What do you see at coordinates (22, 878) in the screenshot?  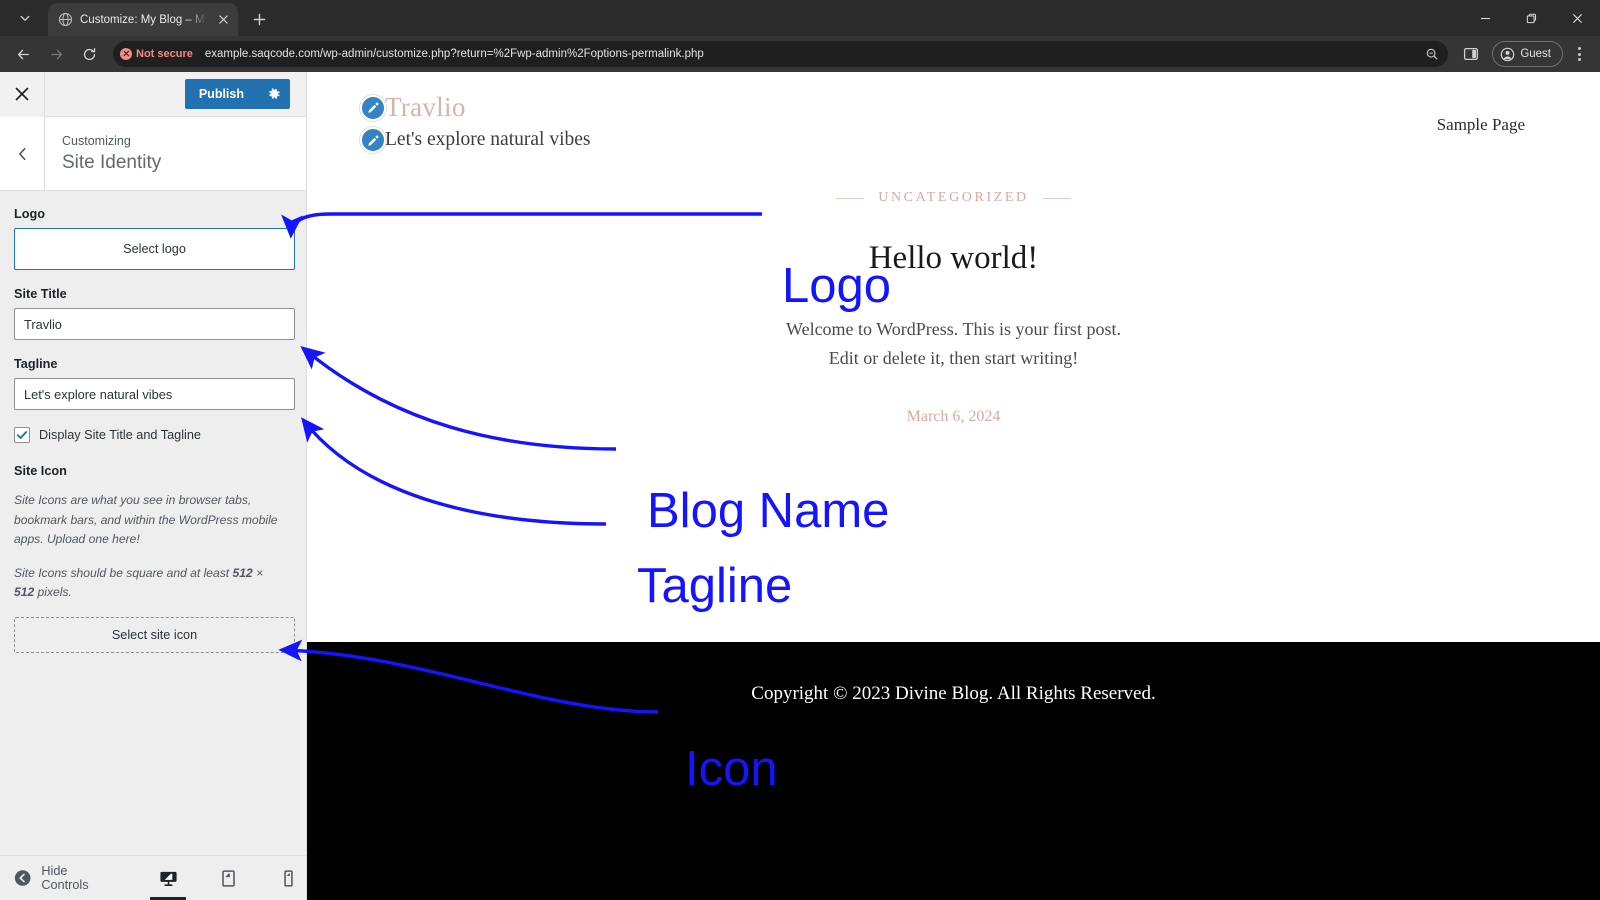 I see `collapse-left-icon` at bounding box center [22, 878].